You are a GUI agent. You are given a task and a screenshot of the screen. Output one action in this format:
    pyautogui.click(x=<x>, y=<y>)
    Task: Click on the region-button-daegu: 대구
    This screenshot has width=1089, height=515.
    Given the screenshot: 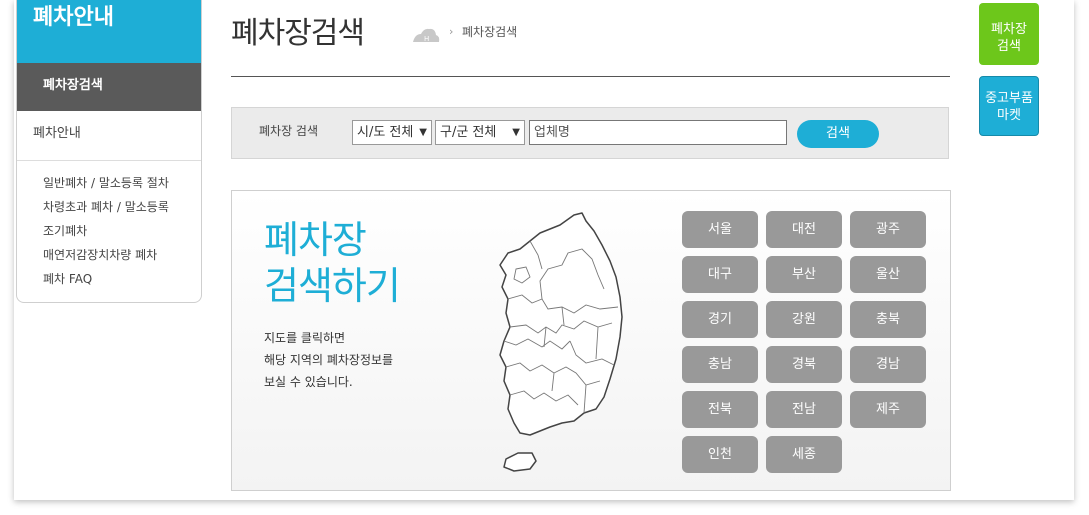 What is the action you would take?
    pyautogui.click(x=720, y=274)
    